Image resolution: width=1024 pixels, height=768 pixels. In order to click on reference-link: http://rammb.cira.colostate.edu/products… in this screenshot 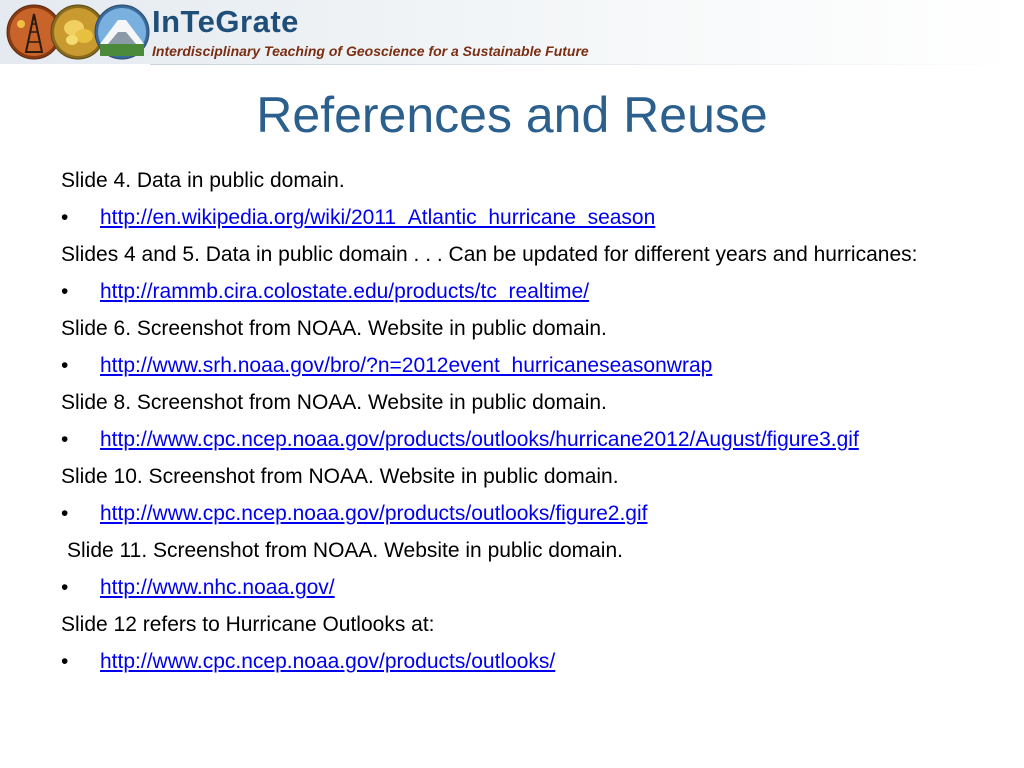, I will do `click(344, 291)`.